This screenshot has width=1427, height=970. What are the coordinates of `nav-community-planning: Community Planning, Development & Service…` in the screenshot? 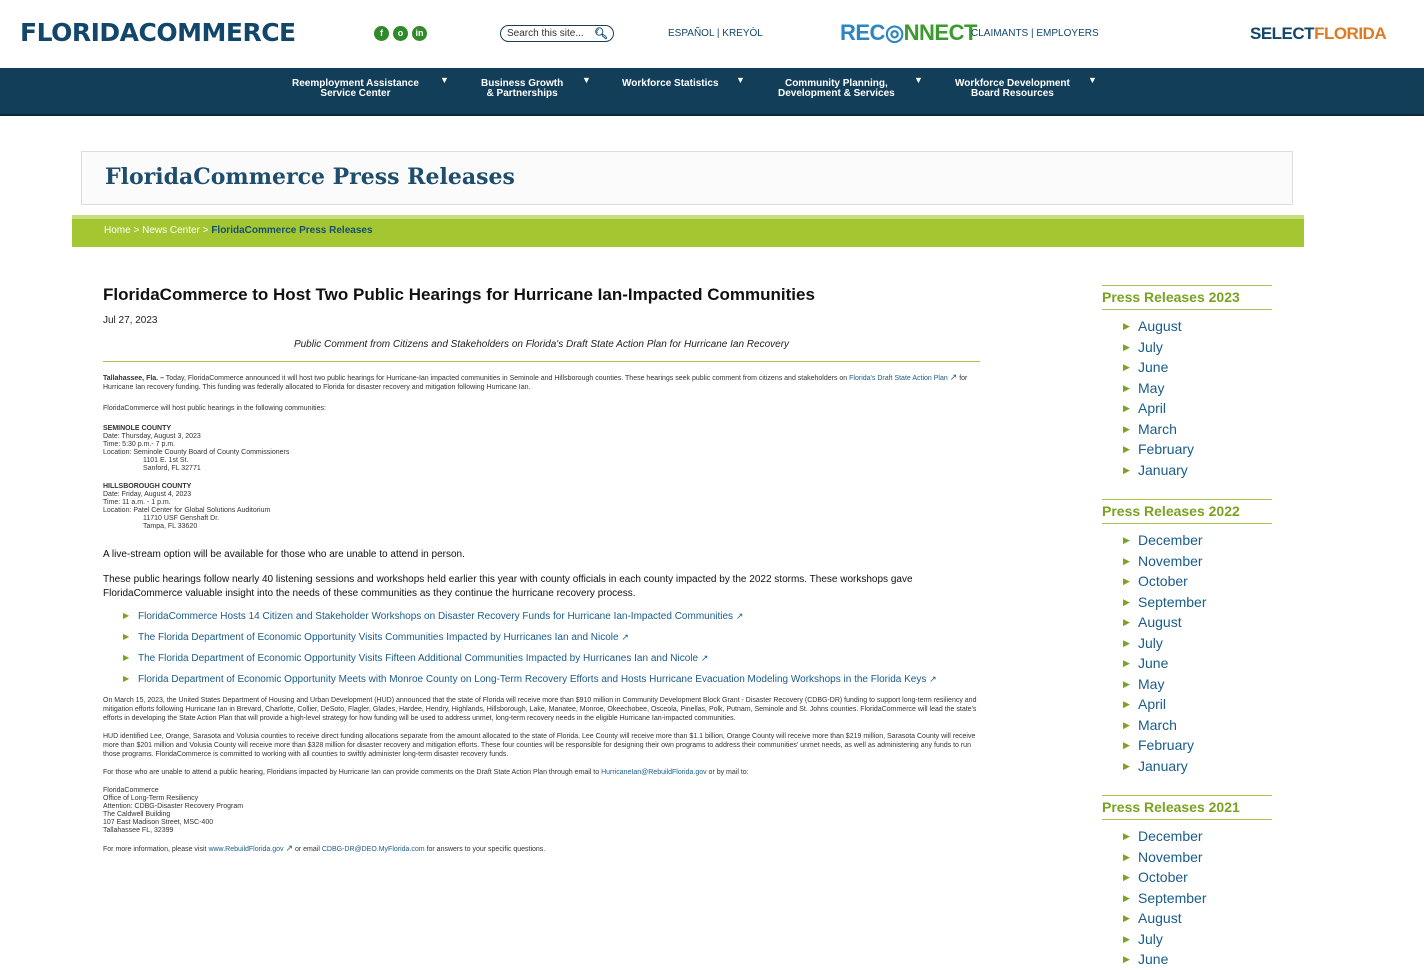 It's located at (850, 87).